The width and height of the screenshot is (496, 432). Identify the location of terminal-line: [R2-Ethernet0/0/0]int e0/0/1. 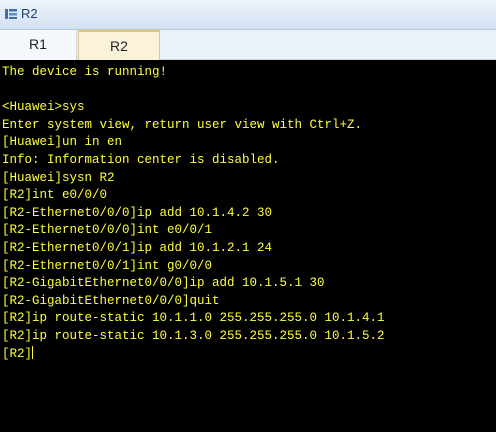
(107, 230).